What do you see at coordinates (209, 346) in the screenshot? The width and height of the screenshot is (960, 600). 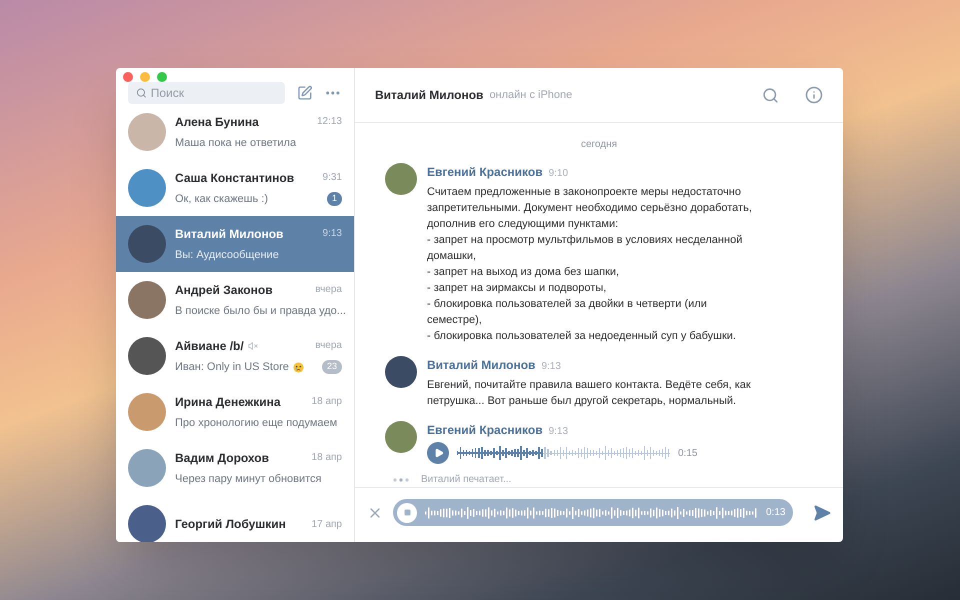 I see `contact-name: Айвиане /b/` at bounding box center [209, 346].